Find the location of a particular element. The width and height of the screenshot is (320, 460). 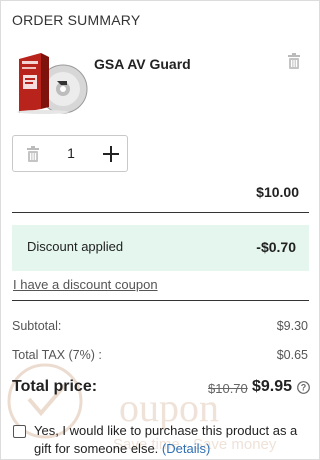

help-question-icon: ? is located at coordinates (303, 387).